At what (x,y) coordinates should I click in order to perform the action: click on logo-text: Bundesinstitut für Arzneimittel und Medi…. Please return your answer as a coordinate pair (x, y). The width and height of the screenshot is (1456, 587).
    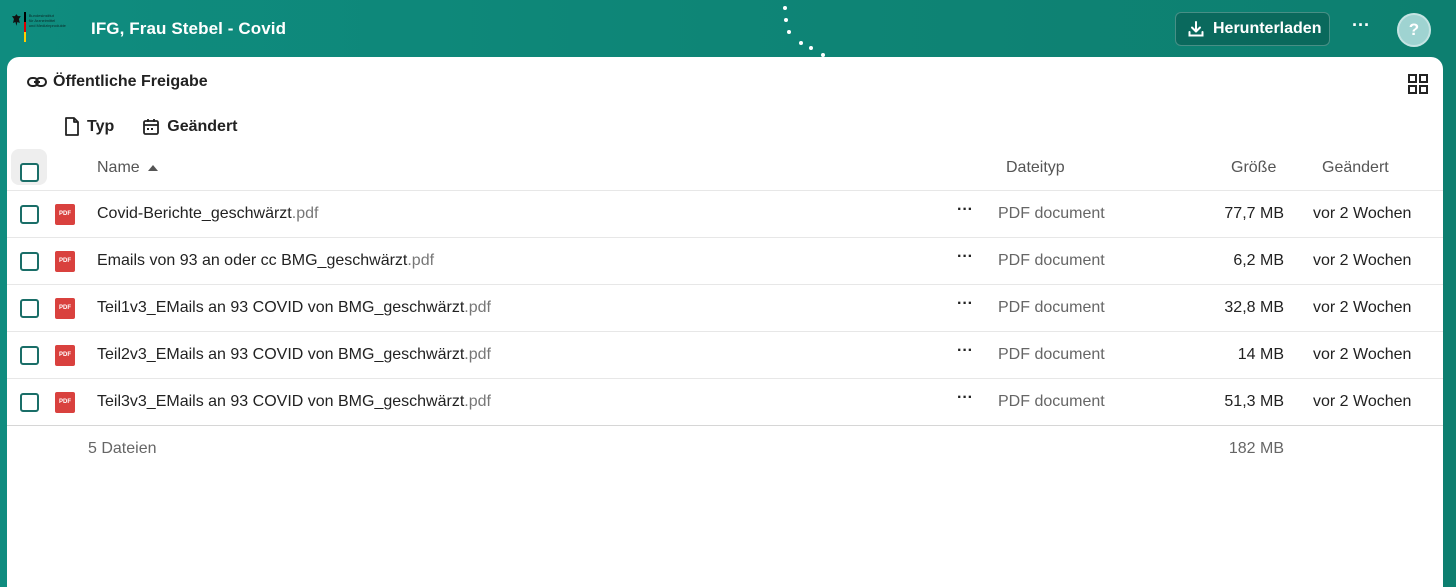
    Looking at the image, I should click on (47, 20).